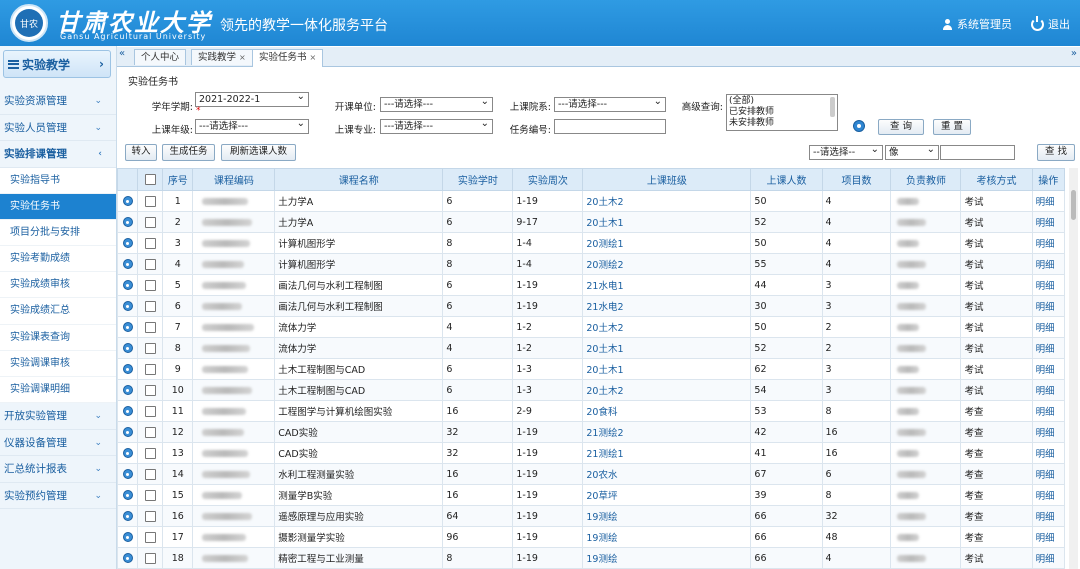  What do you see at coordinates (952, 127) in the screenshot?
I see `reset-button: 重 置` at bounding box center [952, 127].